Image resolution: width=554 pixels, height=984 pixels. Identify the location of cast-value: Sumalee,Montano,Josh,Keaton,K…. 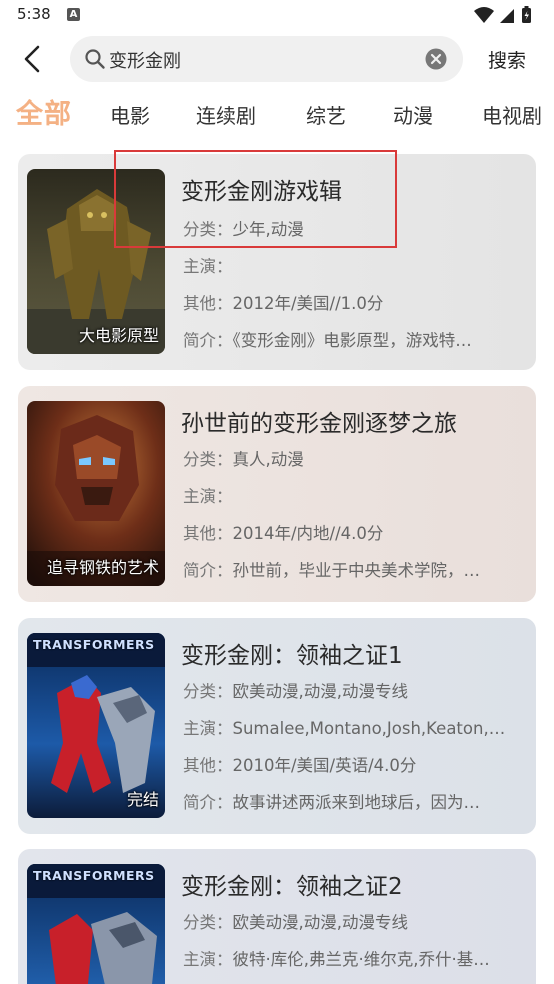
(372, 728).